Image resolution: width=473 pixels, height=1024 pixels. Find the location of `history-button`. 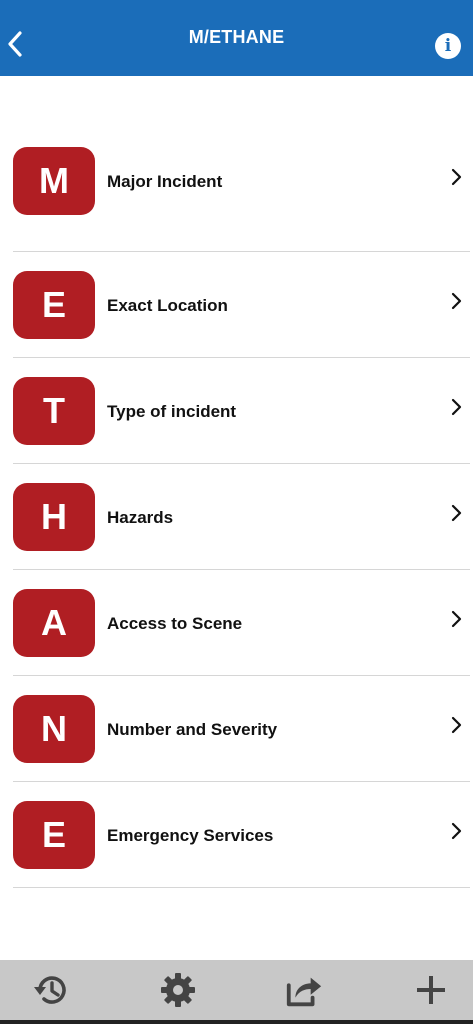

history-button is located at coordinates (51, 990).